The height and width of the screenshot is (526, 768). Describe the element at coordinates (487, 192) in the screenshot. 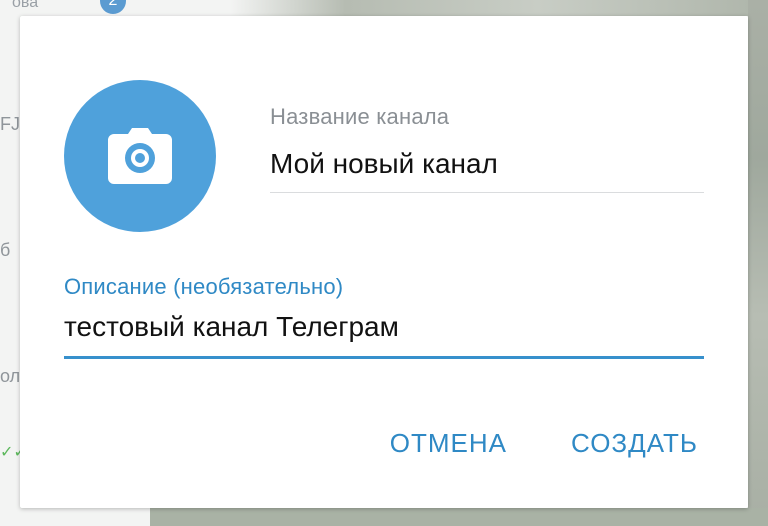

I see `channel-name-underline` at that location.